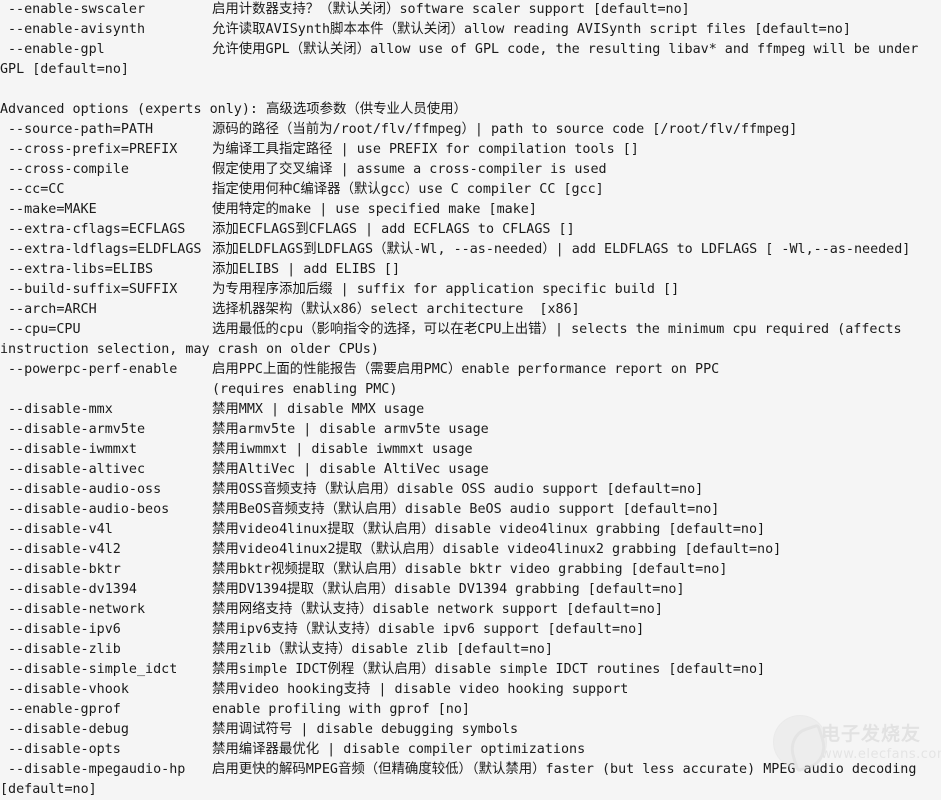  I want to click on option-description: 禁用AltiVec | disable AltiVec usage, so click(350, 469).